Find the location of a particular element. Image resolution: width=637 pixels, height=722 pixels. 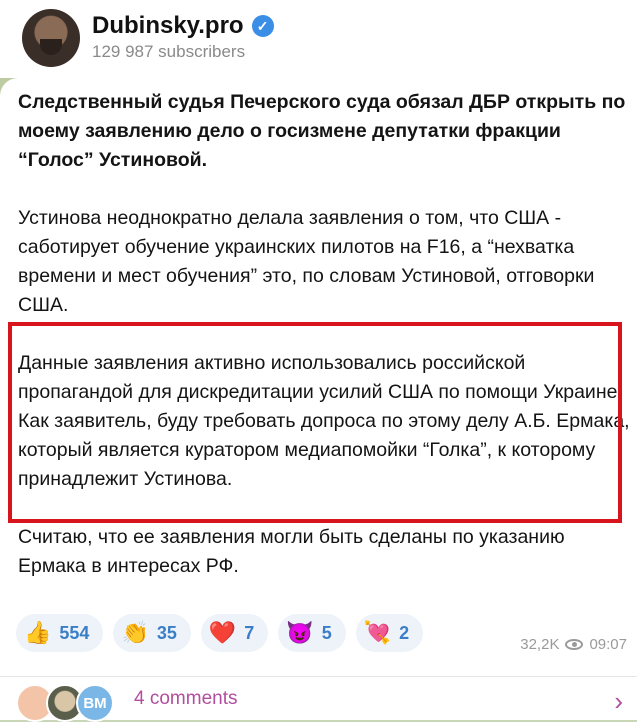

red-heart-icon: ❤️ is located at coordinates (222, 632).